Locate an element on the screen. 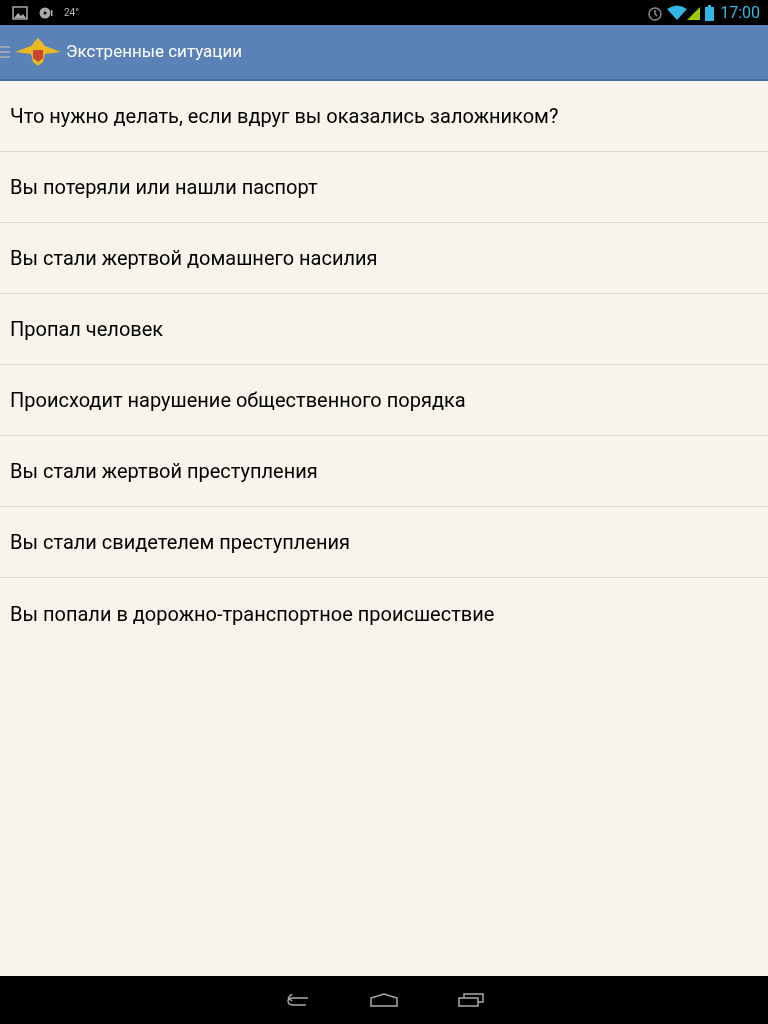  list-item: Вы стали жертвой преступления is located at coordinates (384, 471).